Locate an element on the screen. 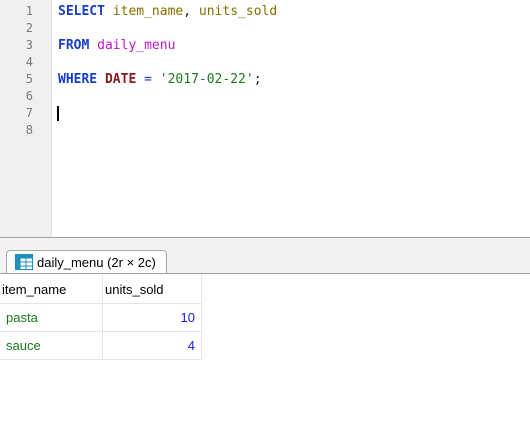 The height and width of the screenshot is (430, 530). date-string-literal: '2017-02-22' is located at coordinates (206, 79).